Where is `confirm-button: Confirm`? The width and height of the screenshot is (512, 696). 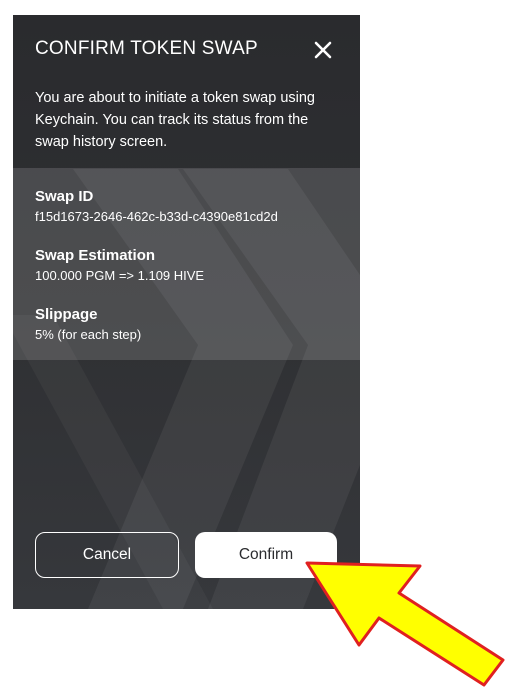
confirm-button: Confirm is located at coordinates (266, 555).